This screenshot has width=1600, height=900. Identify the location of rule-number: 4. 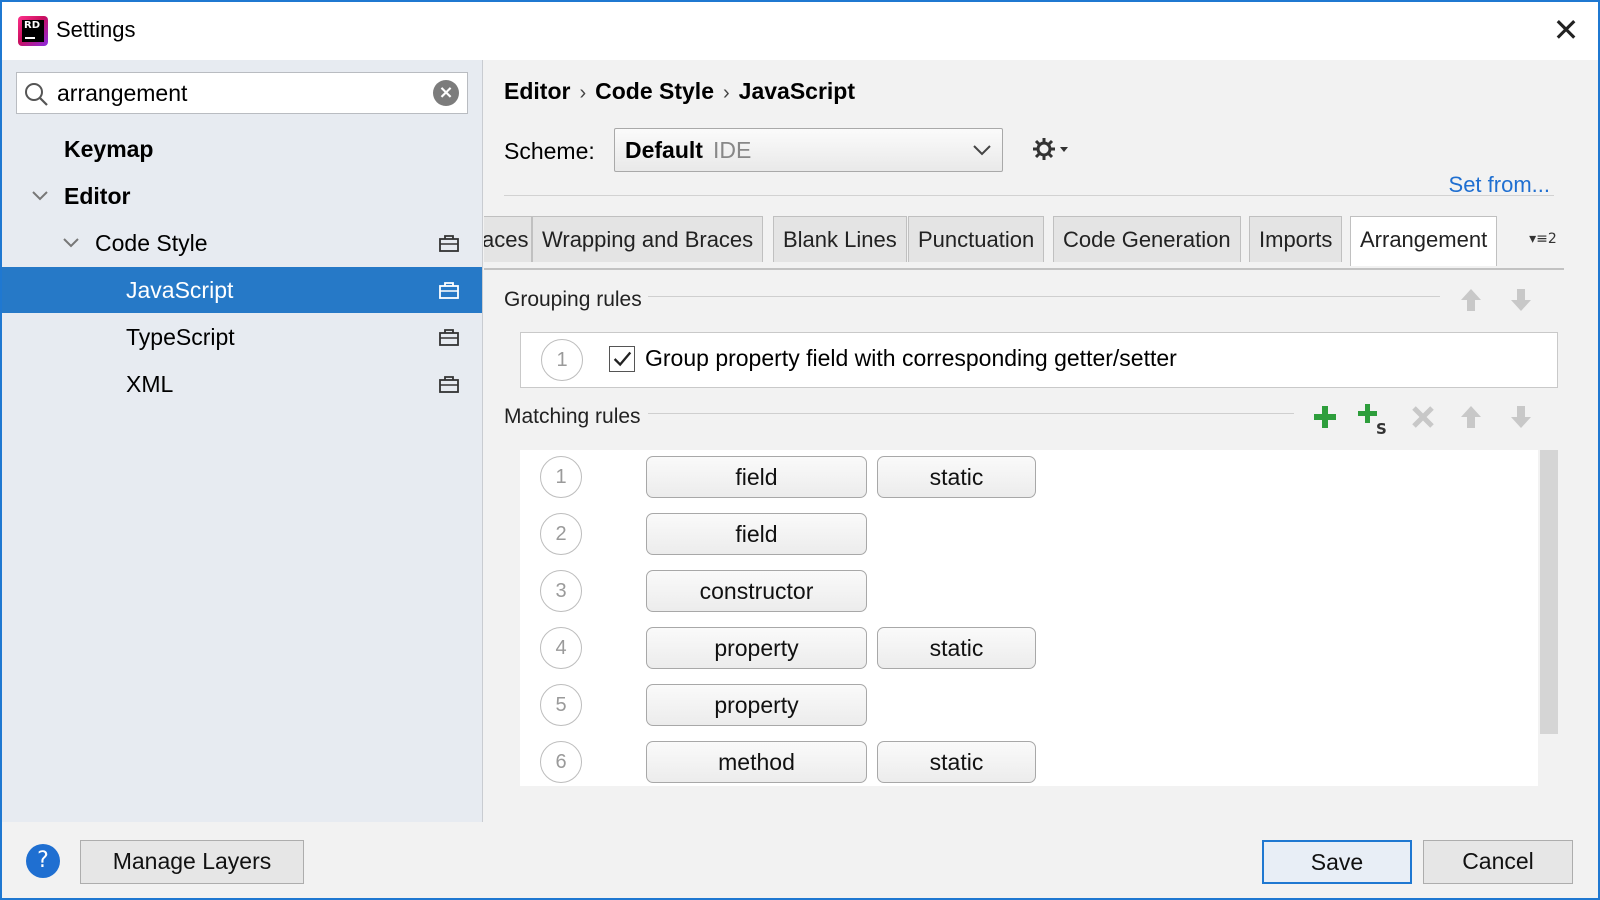
(561, 648).